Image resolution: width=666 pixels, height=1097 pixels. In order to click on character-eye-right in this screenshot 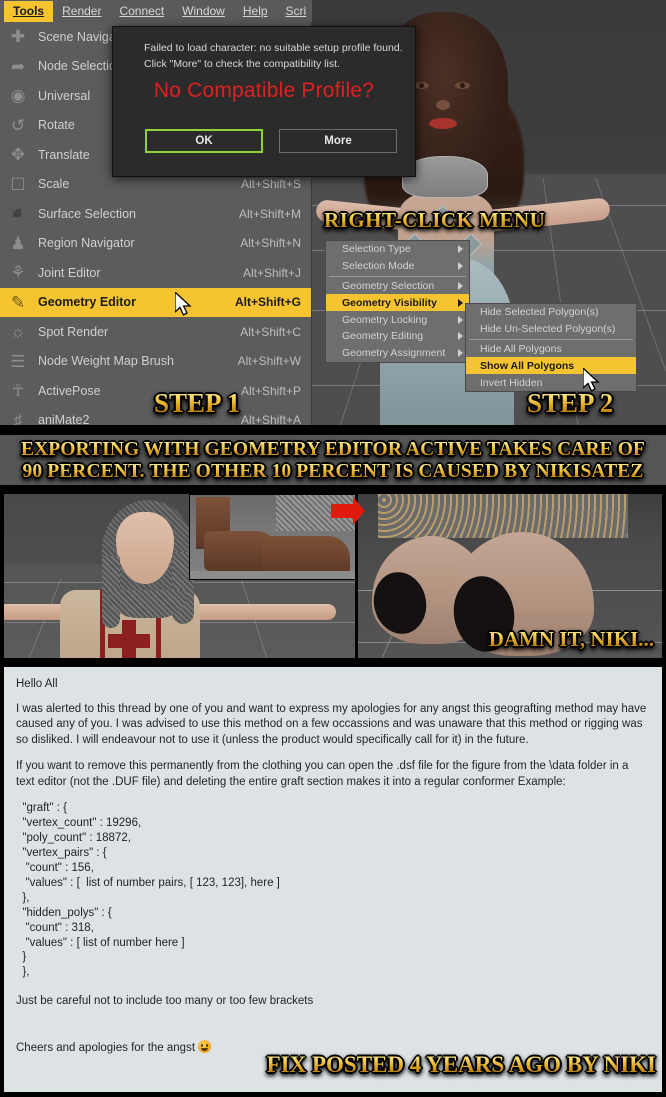, I will do `click(462, 85)`.